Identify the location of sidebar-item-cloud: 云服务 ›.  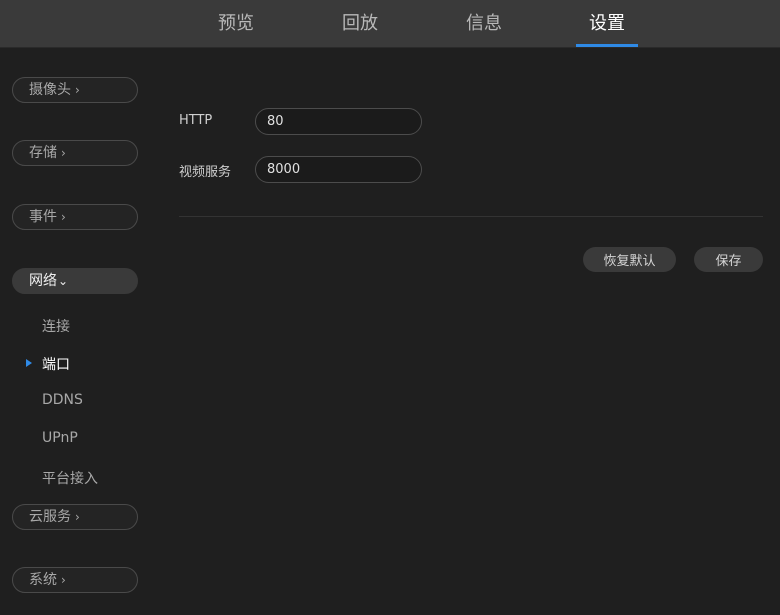
(75, 517).